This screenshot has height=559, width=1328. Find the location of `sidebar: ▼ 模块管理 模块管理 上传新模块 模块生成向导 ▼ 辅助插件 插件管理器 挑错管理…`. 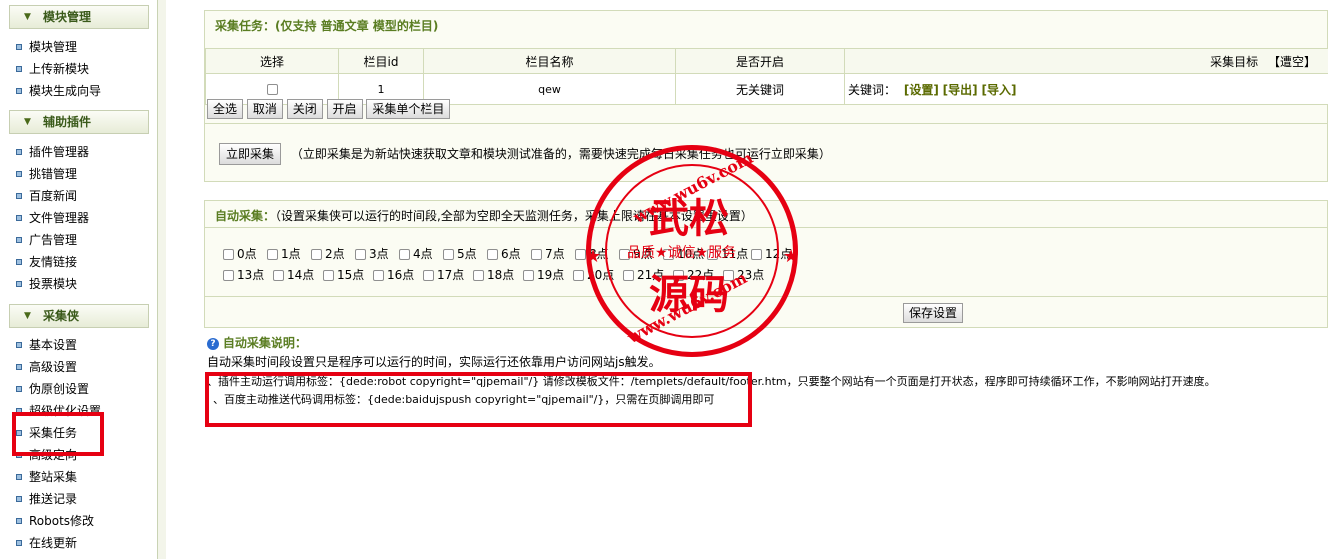

sidebar: ▼ 模块管理 模块管理 上传新模块 模块生成向导 ▼ 辅助插件 插件管理器 挑错管理… is located at coordinates (79, 279).